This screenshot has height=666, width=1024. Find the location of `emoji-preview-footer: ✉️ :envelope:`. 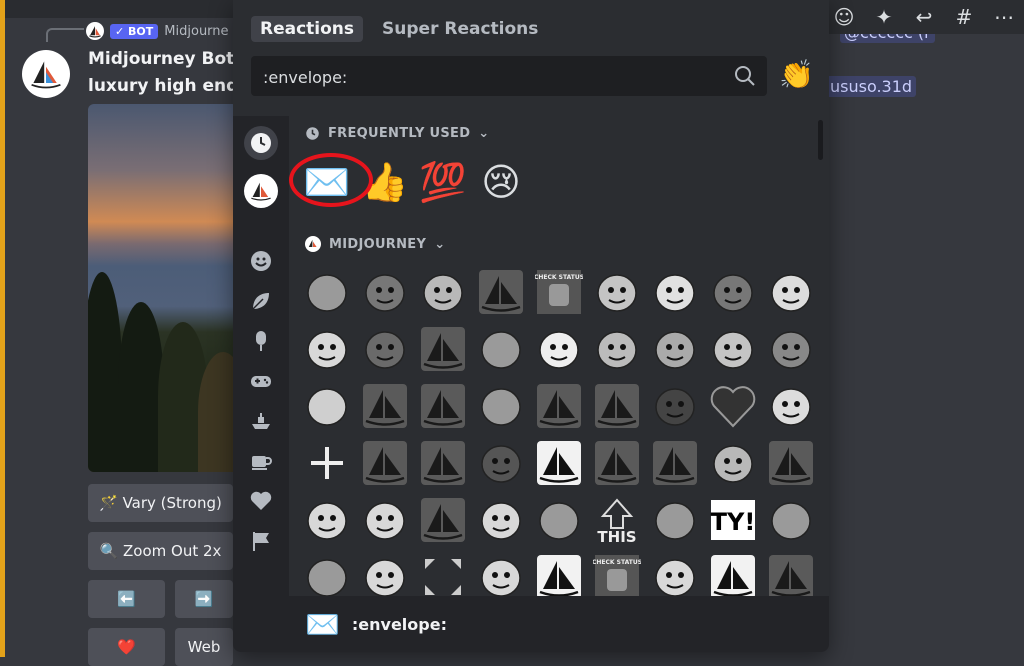

emoji-preview-footer: ✉️ :envelope: is located at coordinates (531, 624).